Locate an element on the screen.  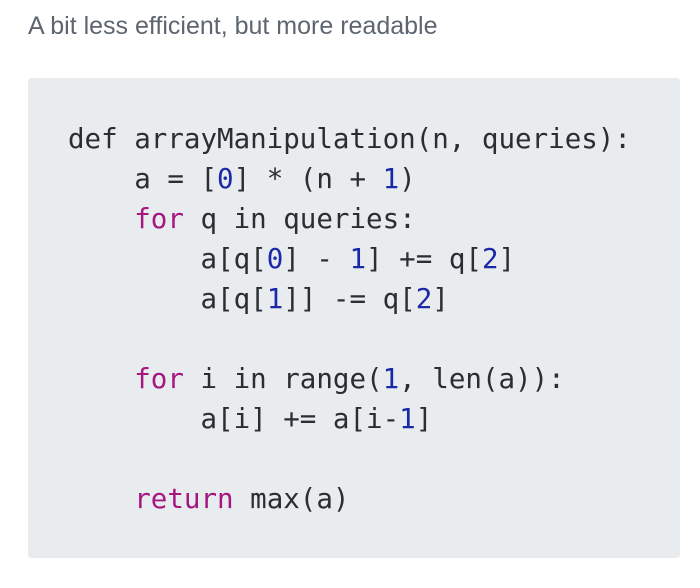
code-line: a = [0] * (n + 1) is located at coordinates (349, 179).